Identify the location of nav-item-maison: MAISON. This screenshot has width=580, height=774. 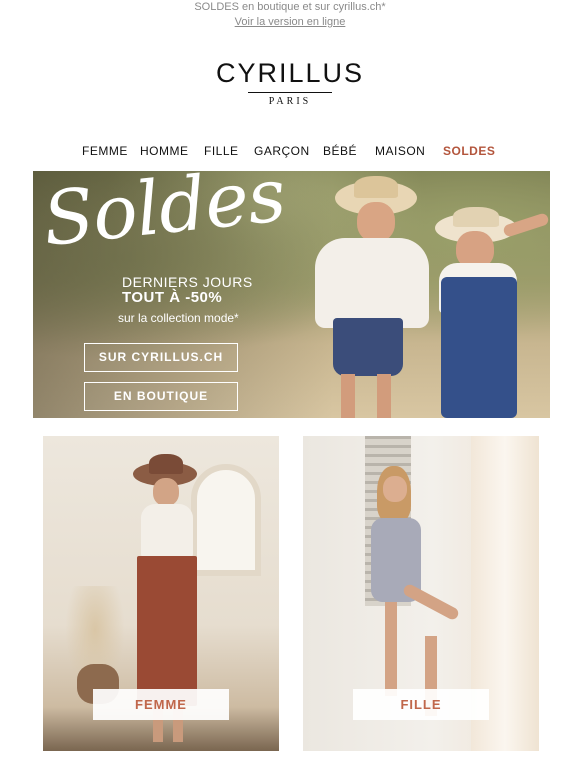
(400, 151).